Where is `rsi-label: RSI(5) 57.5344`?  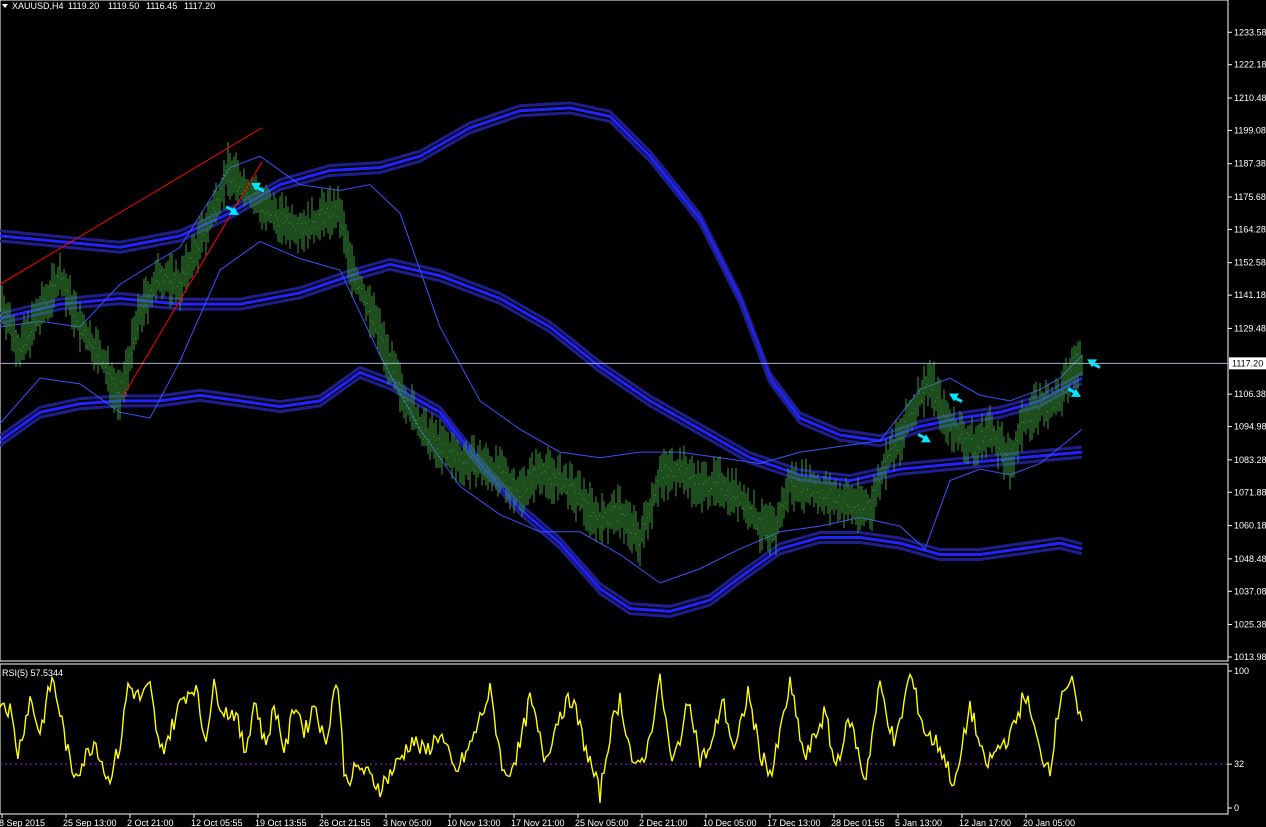 rsi-label: RSI(5) 57.5344 is located at coordinates (32, 673).